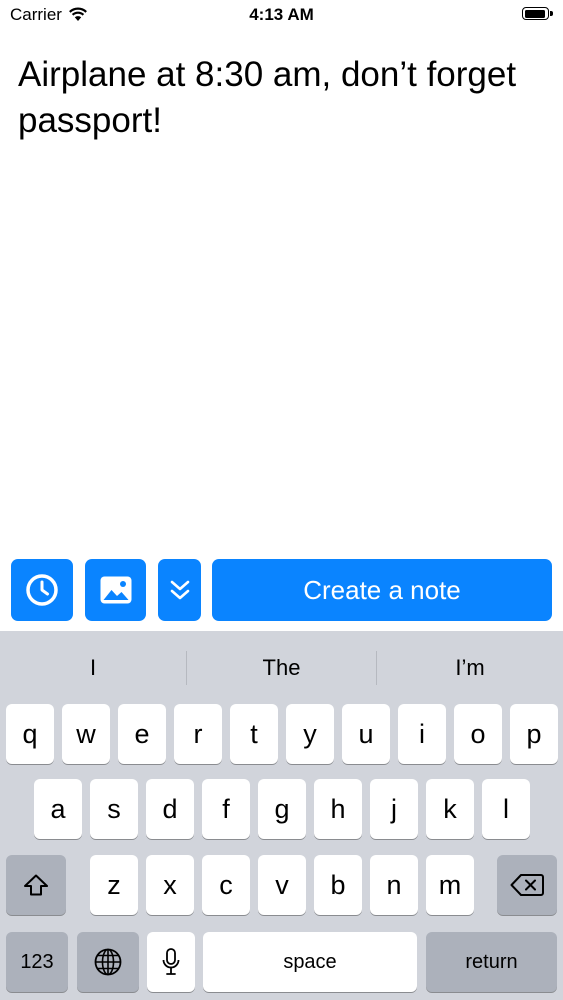 The height and width of the screenshot is (1000, 563). What do you see at coordinates (506, 809) in the screenshot?
I see `key-l: l` at bounding box center [506, 809].